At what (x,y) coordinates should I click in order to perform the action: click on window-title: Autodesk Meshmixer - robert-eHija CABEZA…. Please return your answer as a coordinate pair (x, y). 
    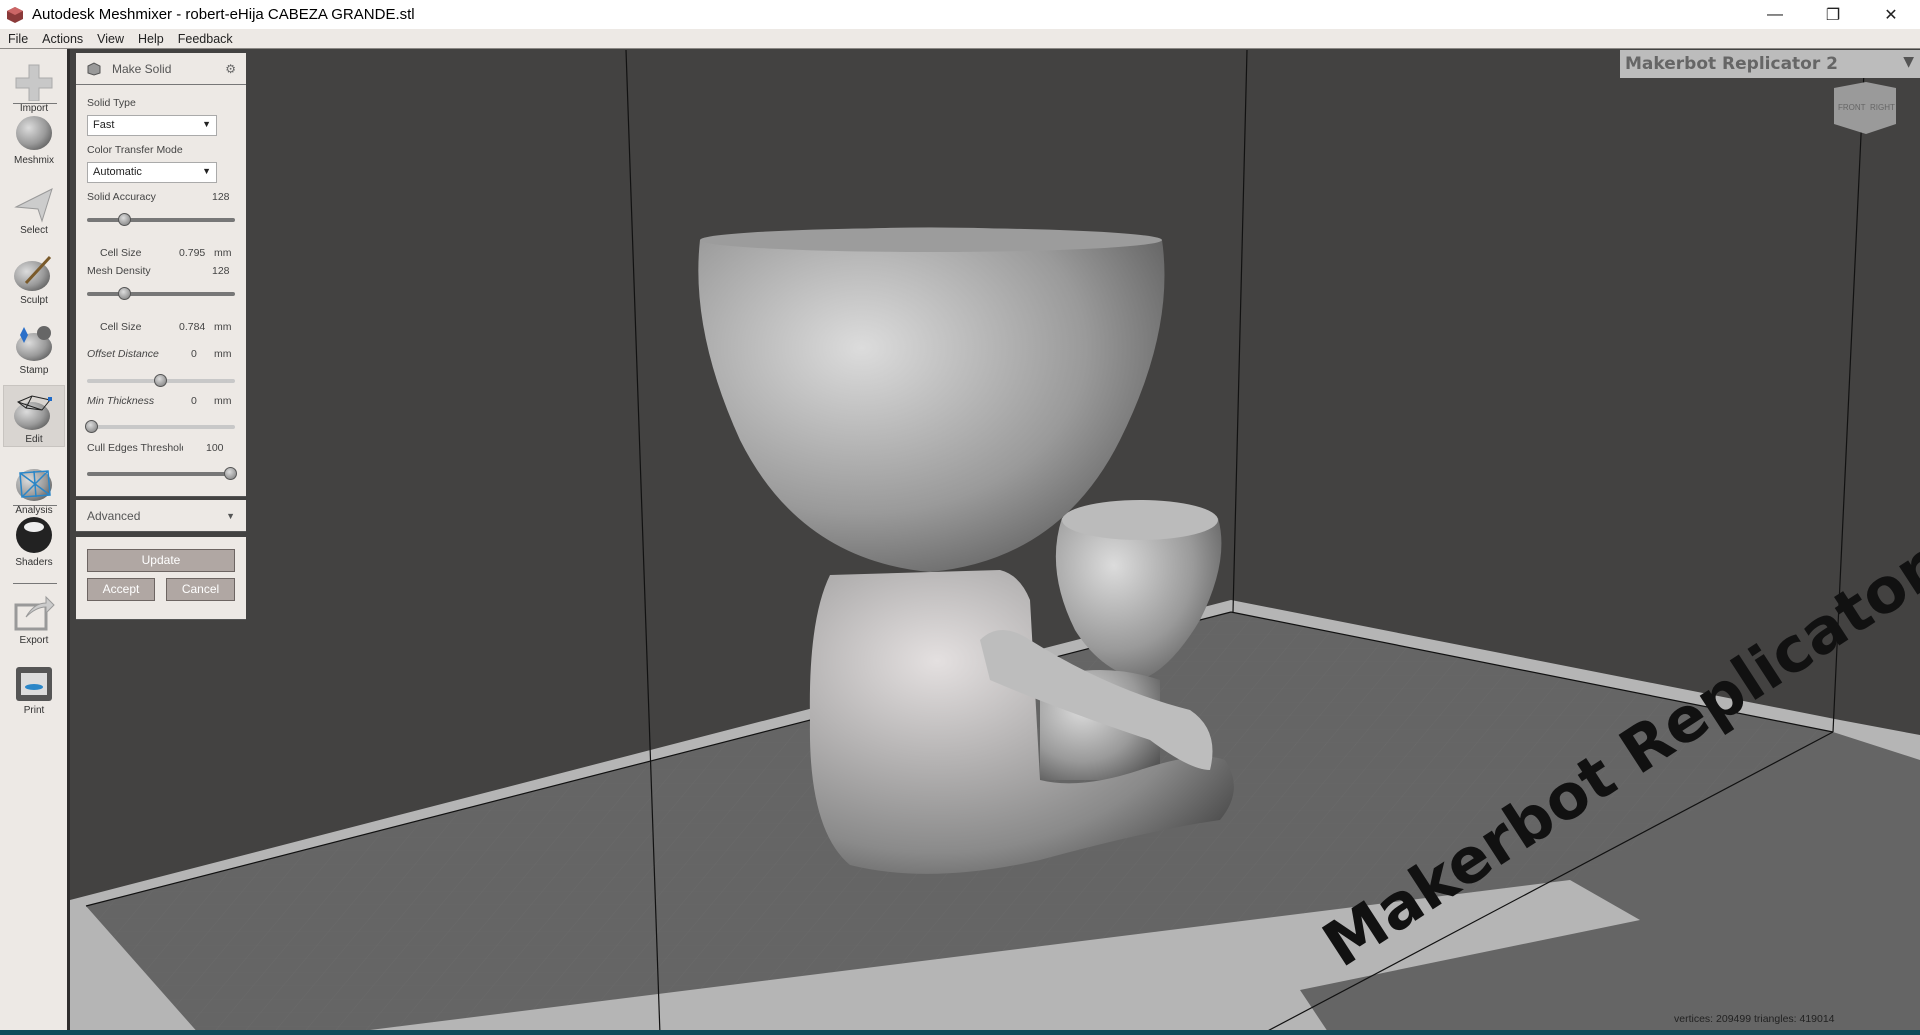
    Looking at the image, I should click on (223, 14).